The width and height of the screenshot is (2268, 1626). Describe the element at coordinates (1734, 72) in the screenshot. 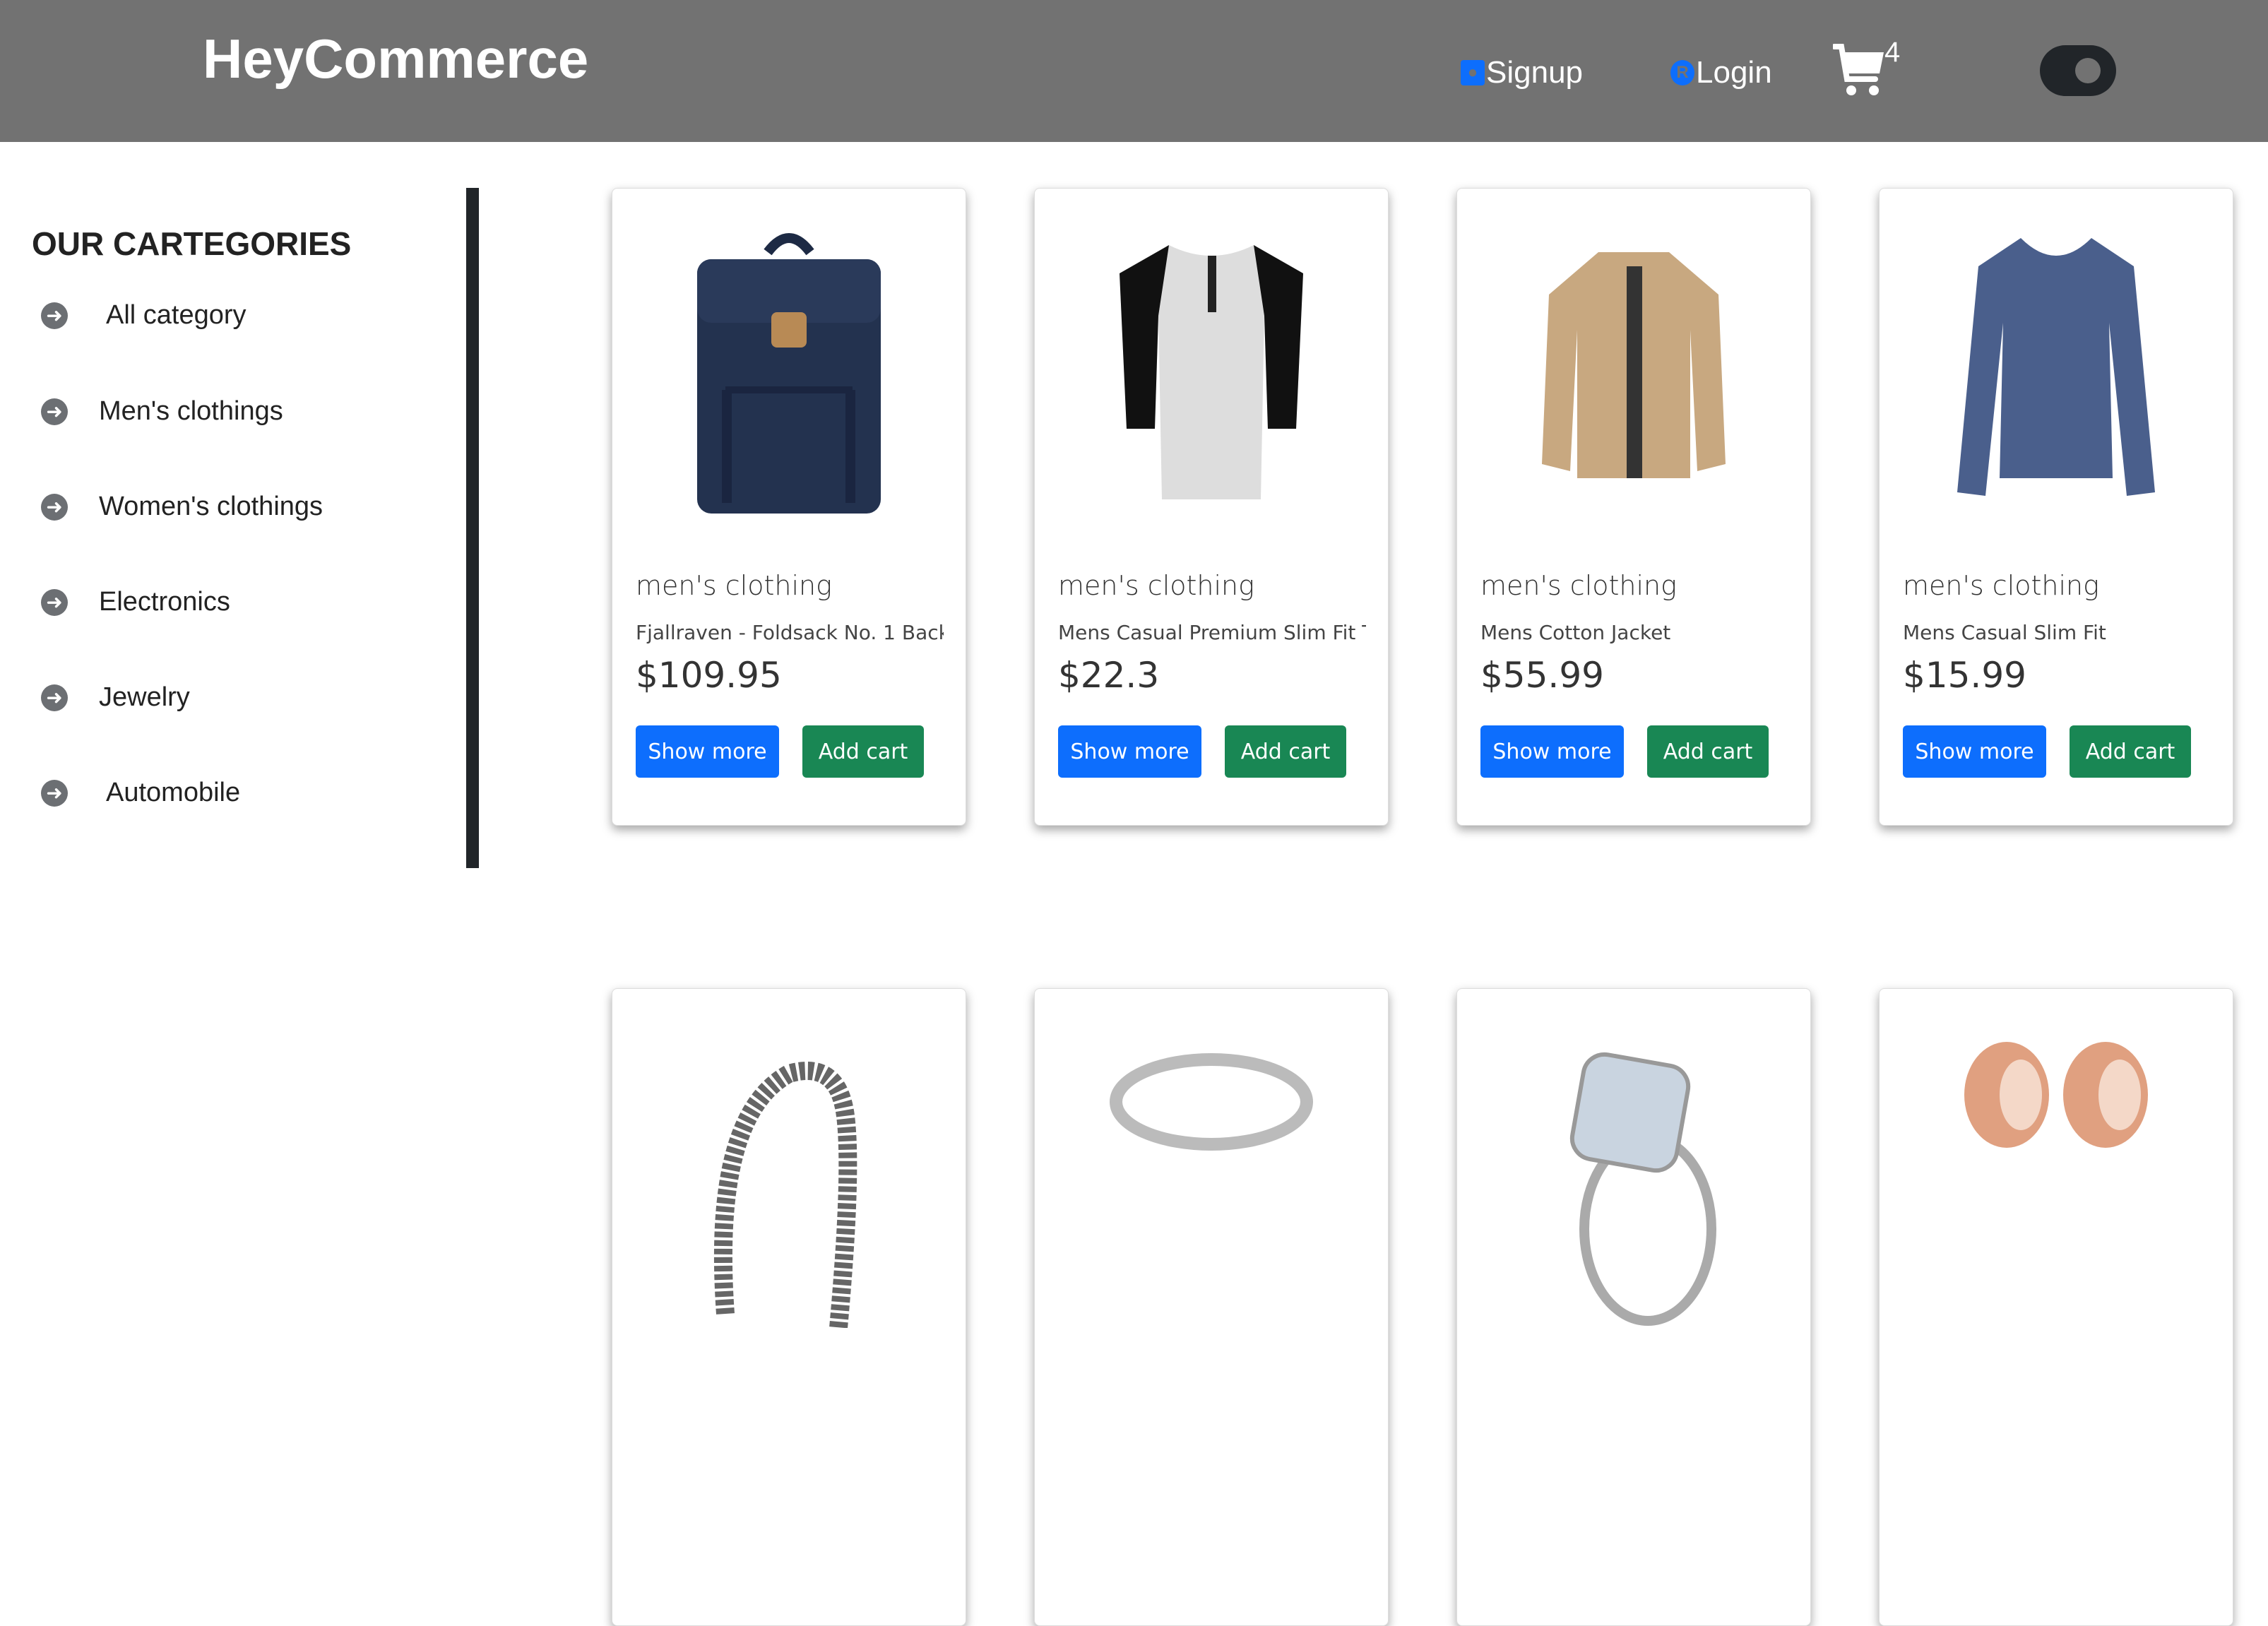

I see `login-label: Login` at that location.